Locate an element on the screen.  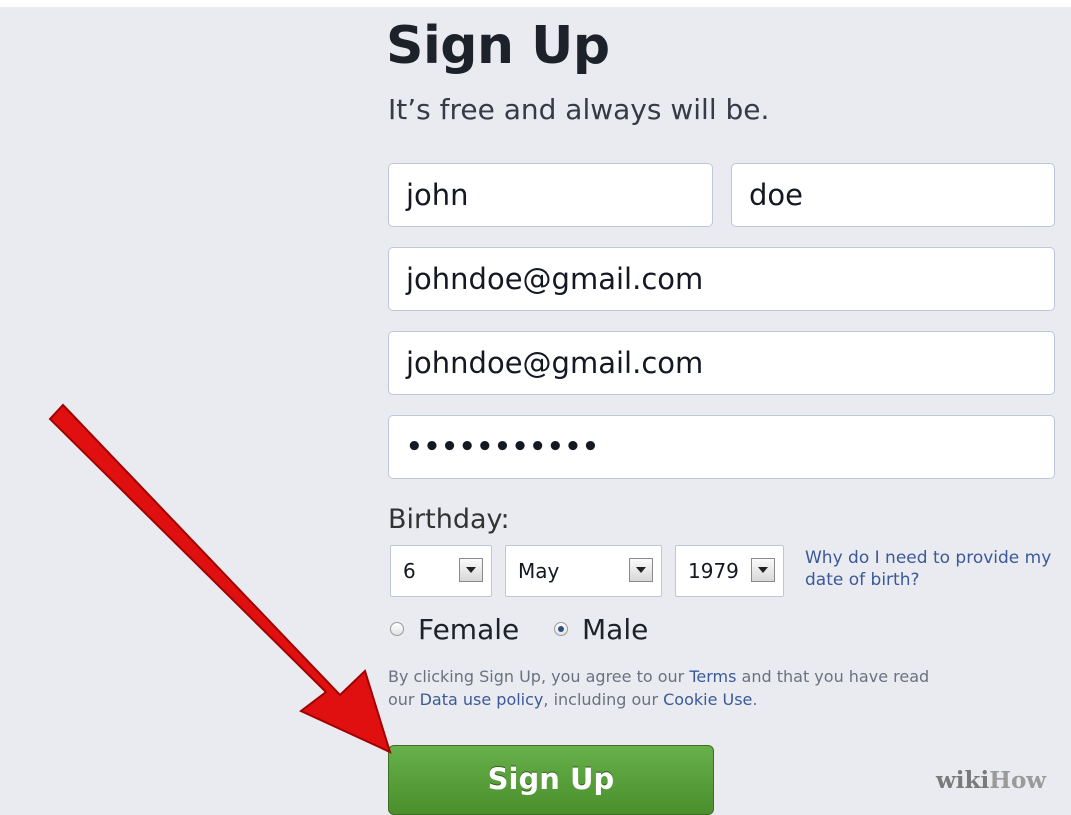
red-arrow-annotation is located at coordinates (220, 578).